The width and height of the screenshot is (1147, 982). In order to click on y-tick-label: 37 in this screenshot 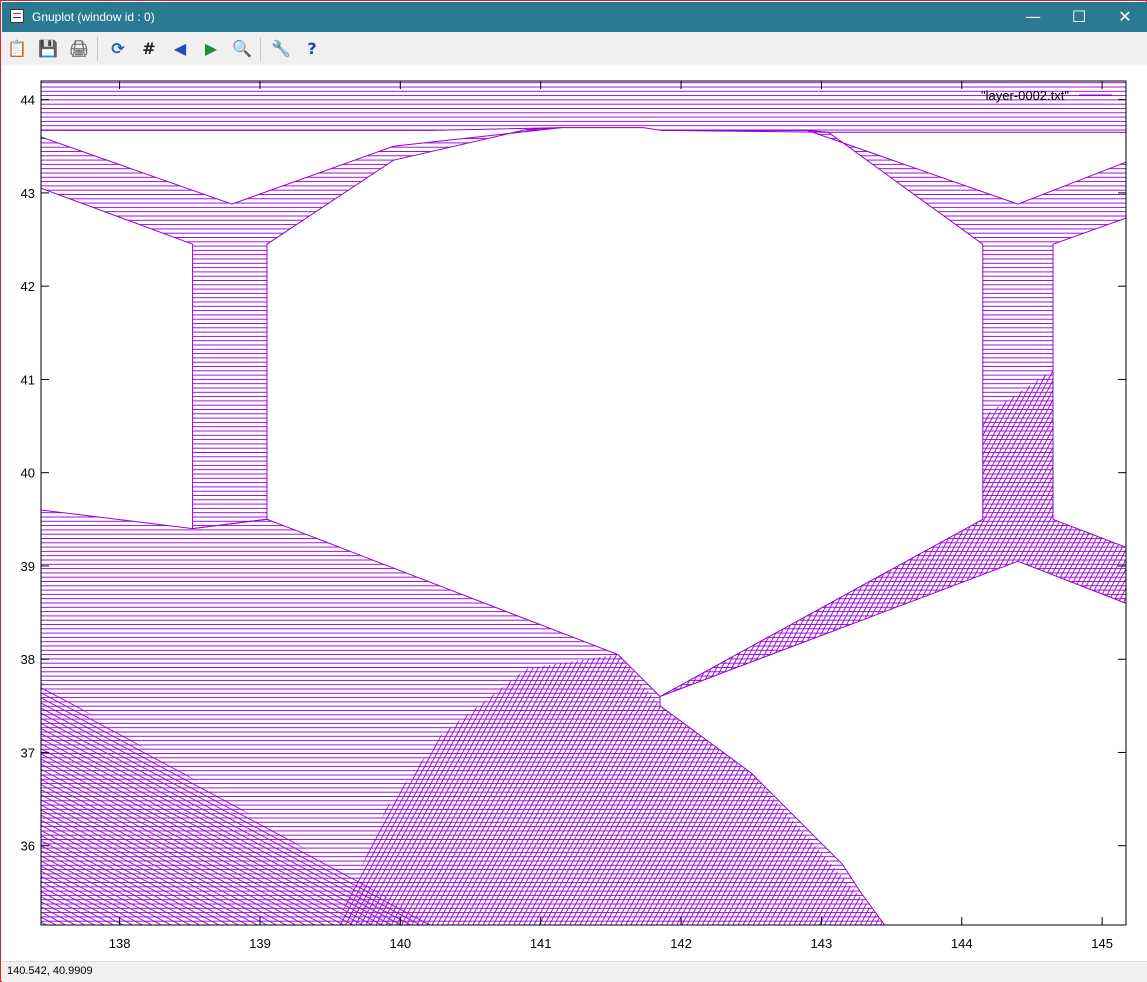, I will do `click(28, 752)`.